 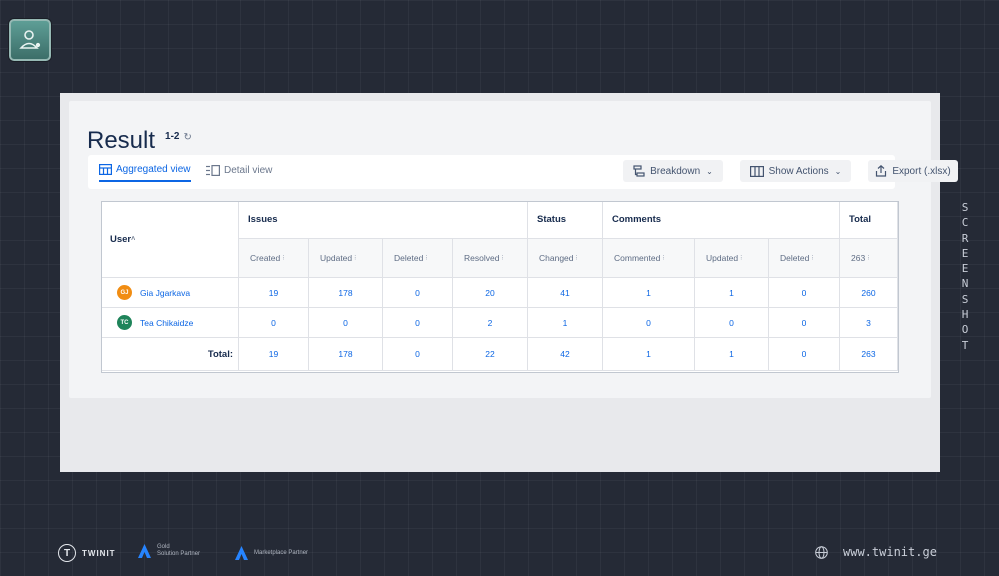 I want to click on tab-aggregated-view: Aggregated view, so click(x=145, y=170).